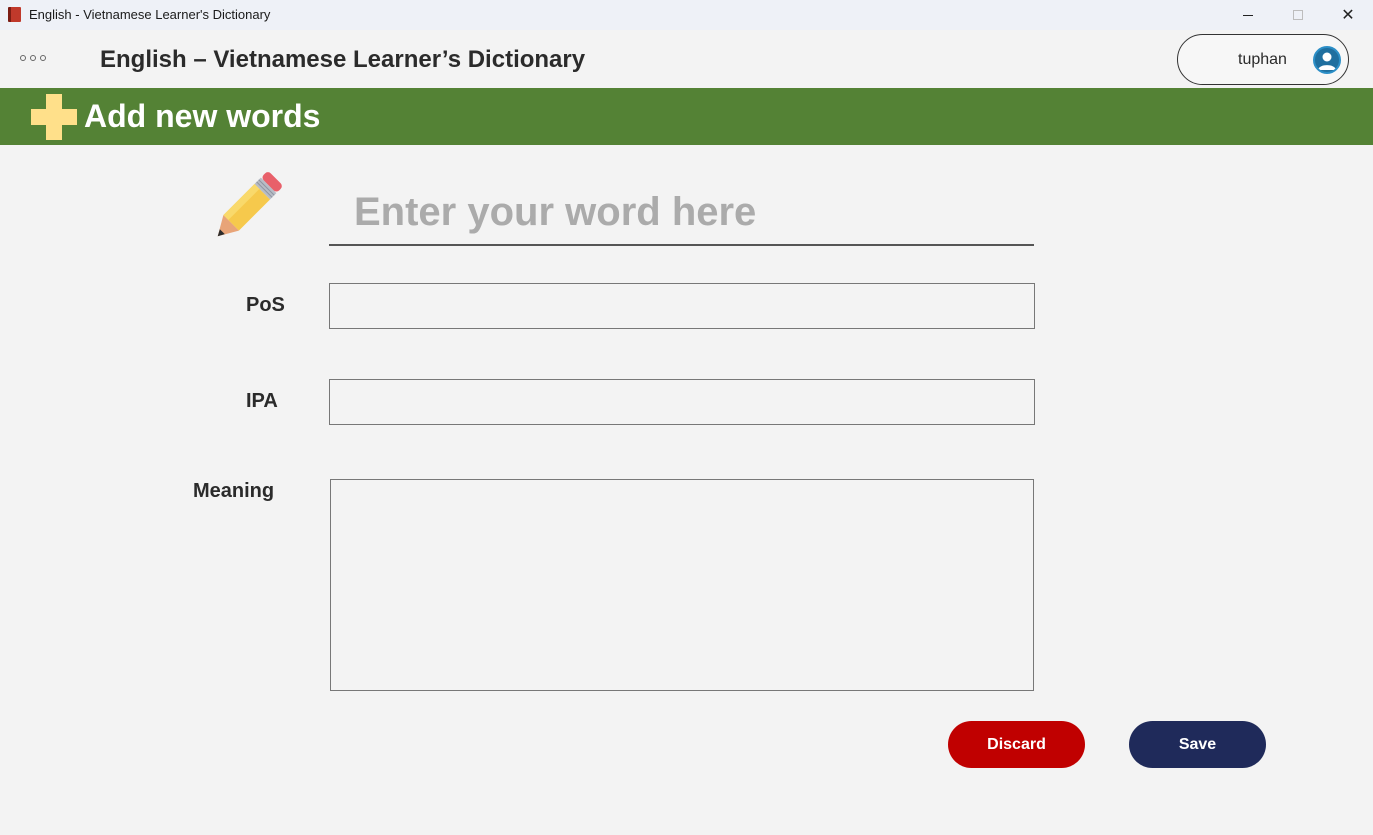 The width and height of the screenshot is (1373, 835). I want to click on save-button: Save, so click(1197, 744).